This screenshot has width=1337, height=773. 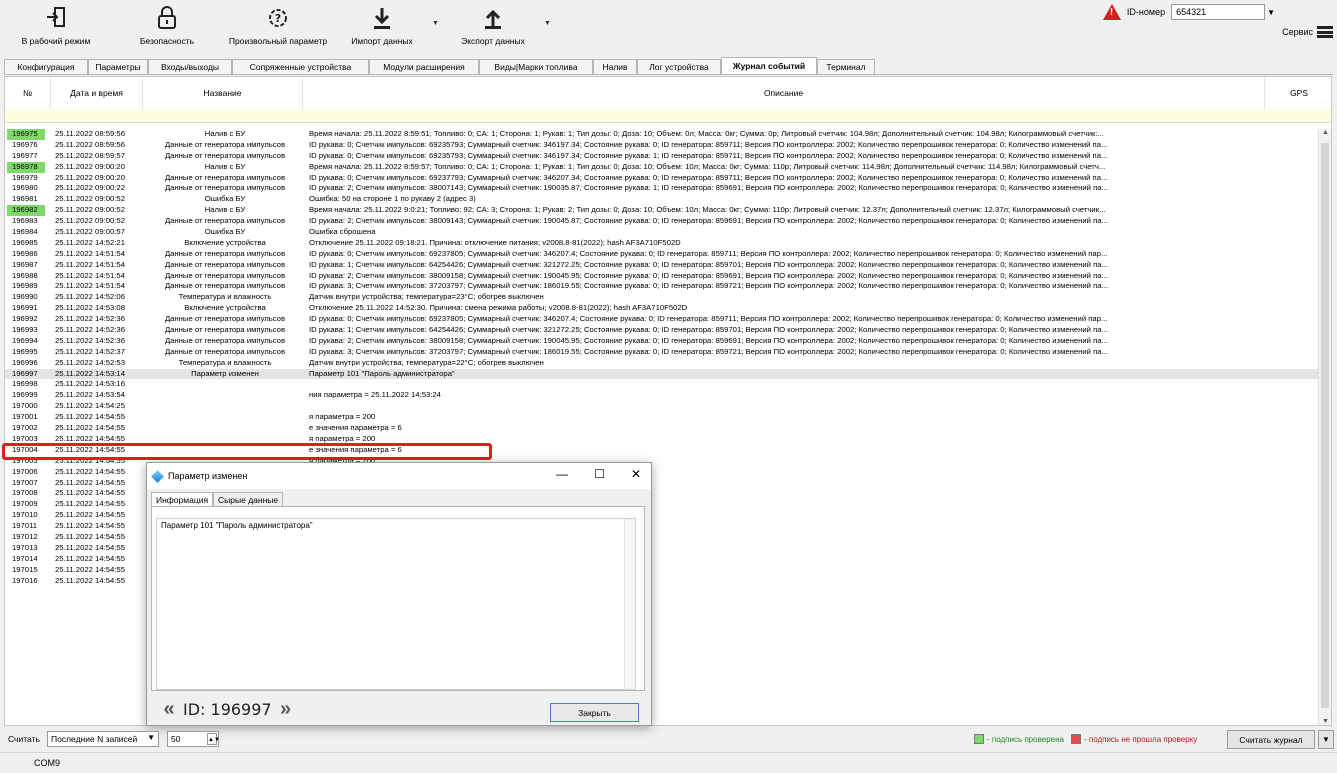 What do you see at coordinates (25, 297) in the screenshot?
I see `cell-no: 196990` at bounding box center [25, 297].